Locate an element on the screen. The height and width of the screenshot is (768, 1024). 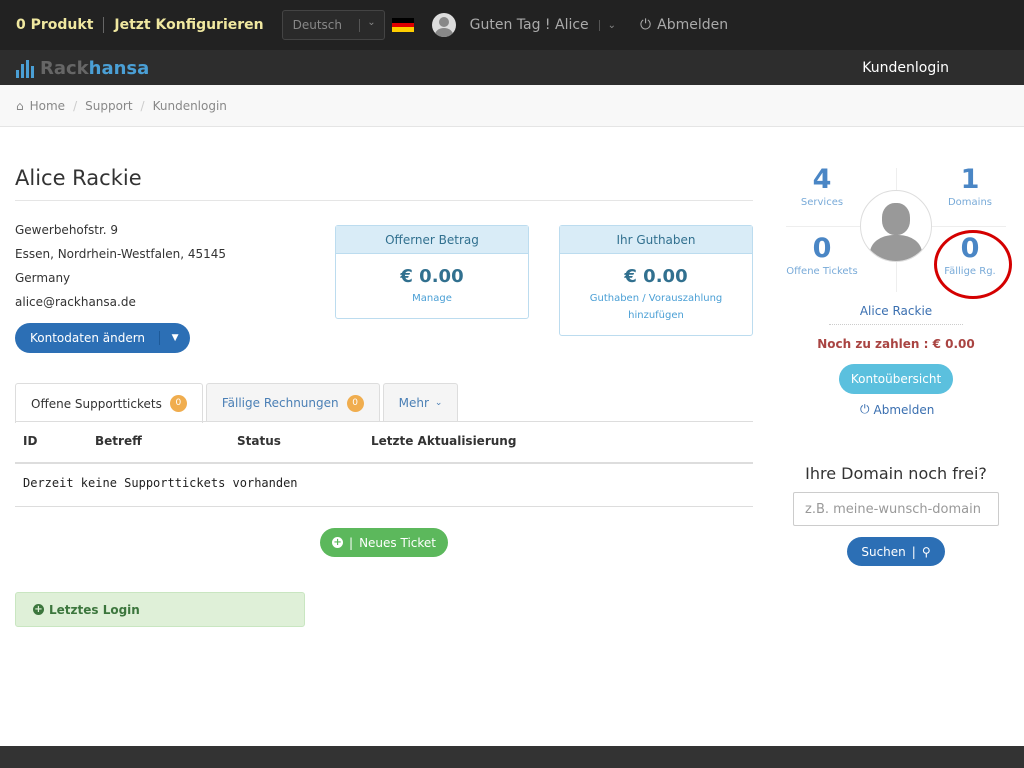
credit-header: Ihr Guthaben is located at coordinates (656, 240).